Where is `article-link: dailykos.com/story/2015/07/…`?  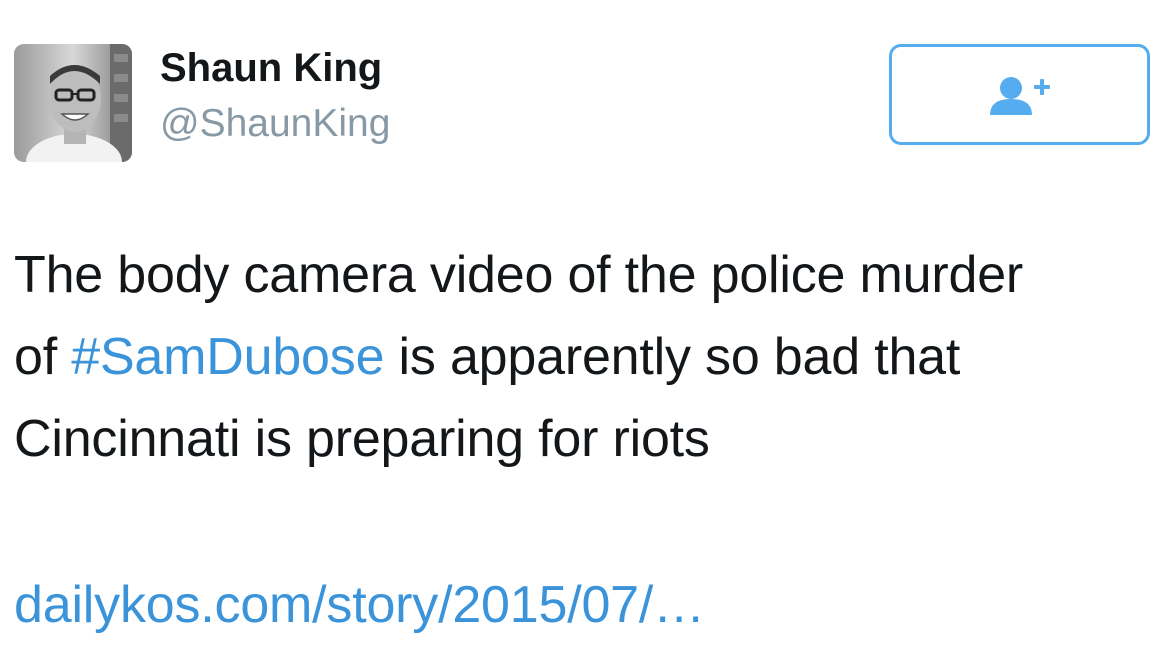 article-link: dailykos.com/story/2015/07/… is located at coordinates (359, 605).